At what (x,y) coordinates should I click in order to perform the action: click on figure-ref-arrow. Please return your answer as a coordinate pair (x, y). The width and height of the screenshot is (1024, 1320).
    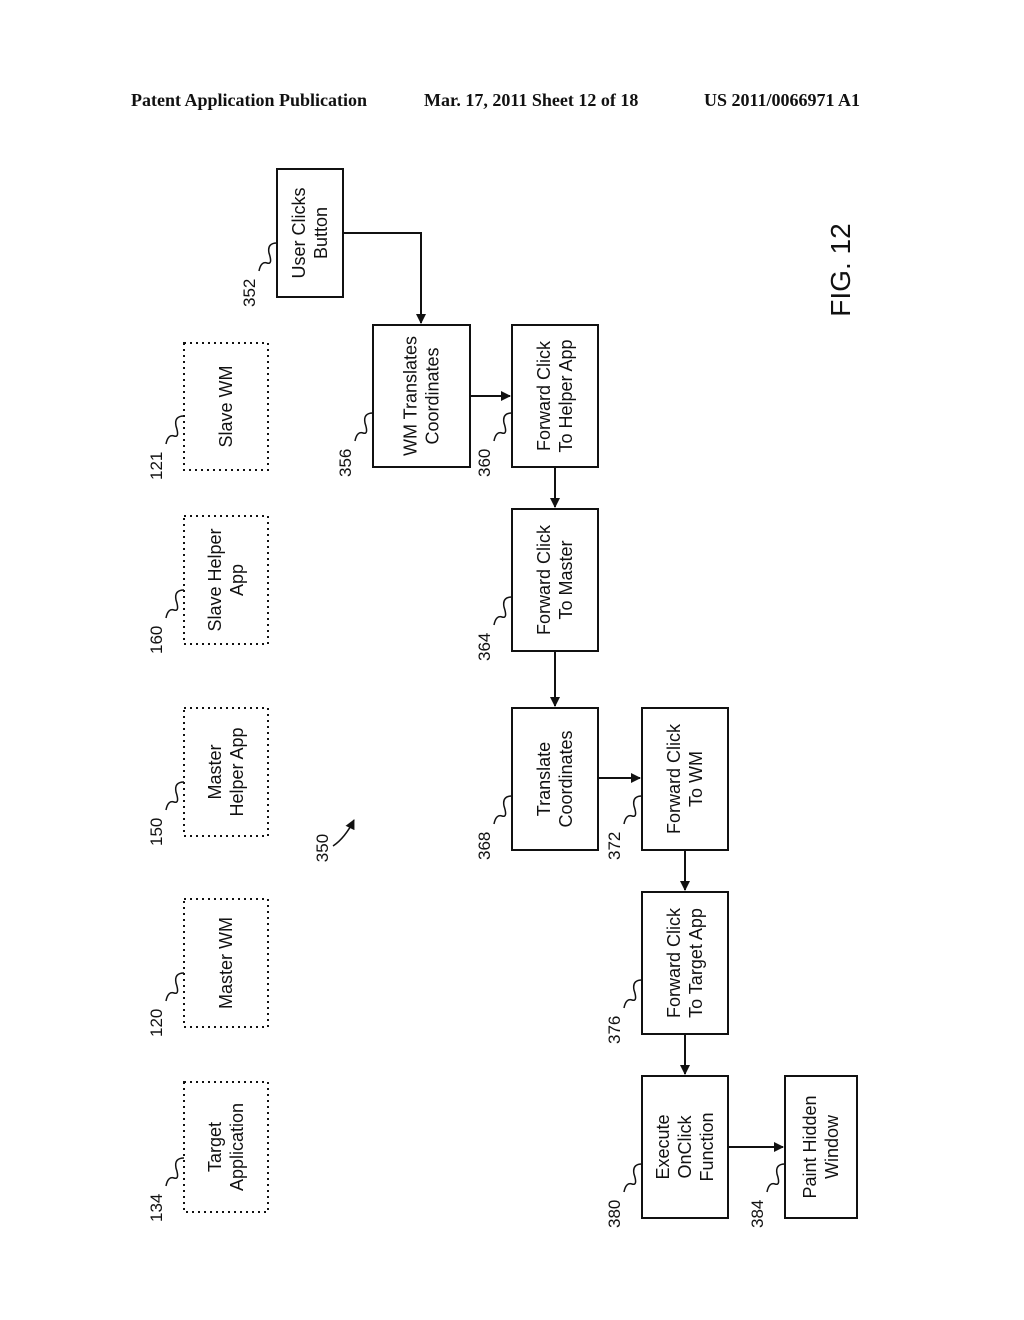
    Looking at the image, I should click on (343, 833).